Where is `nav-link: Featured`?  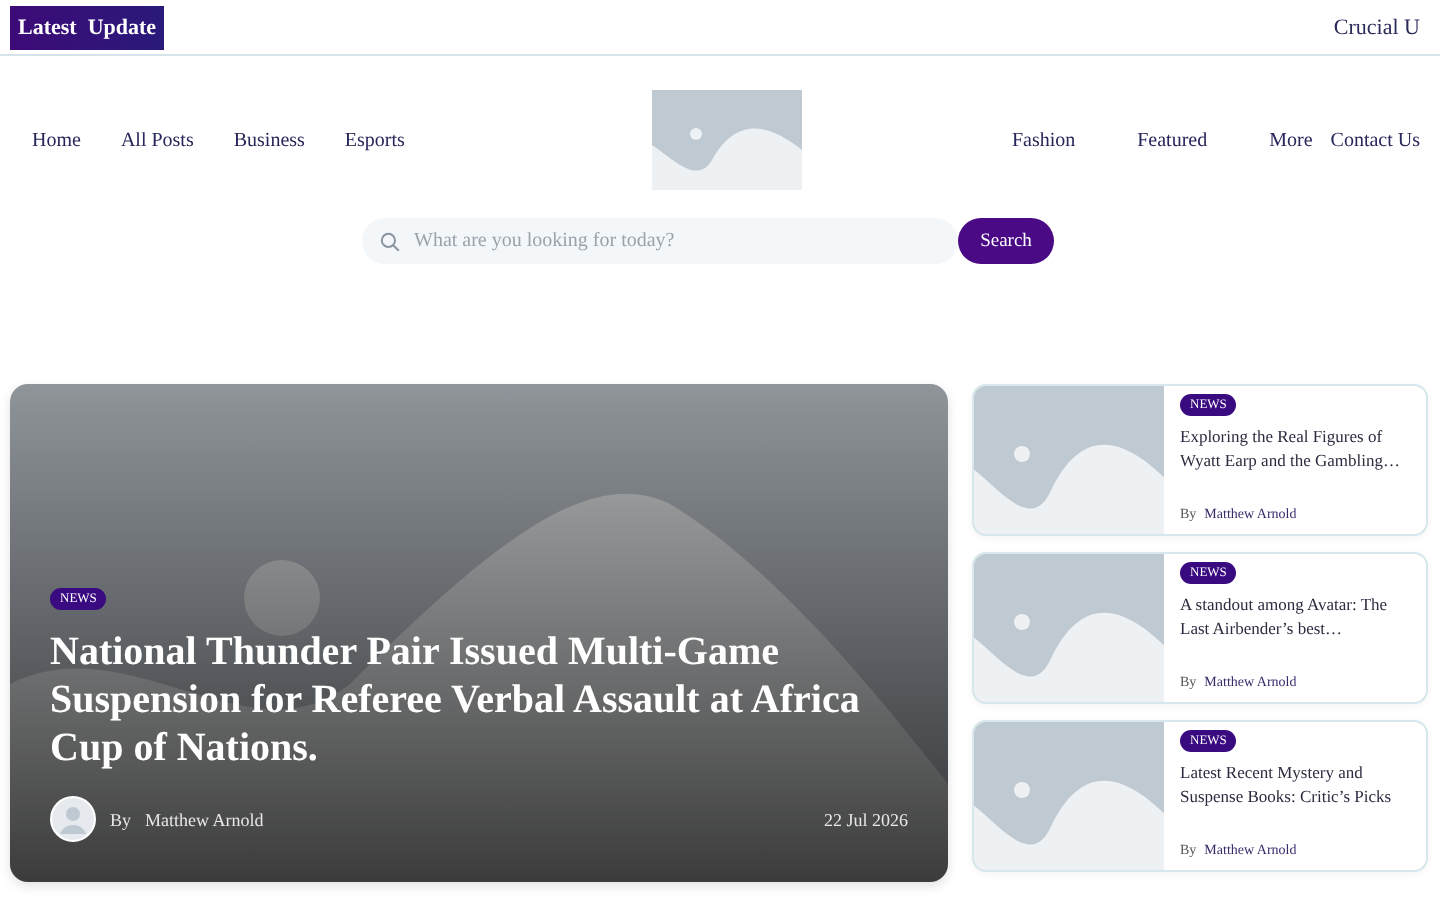
nav-link: Featured is located at coordinates (1172, 140).